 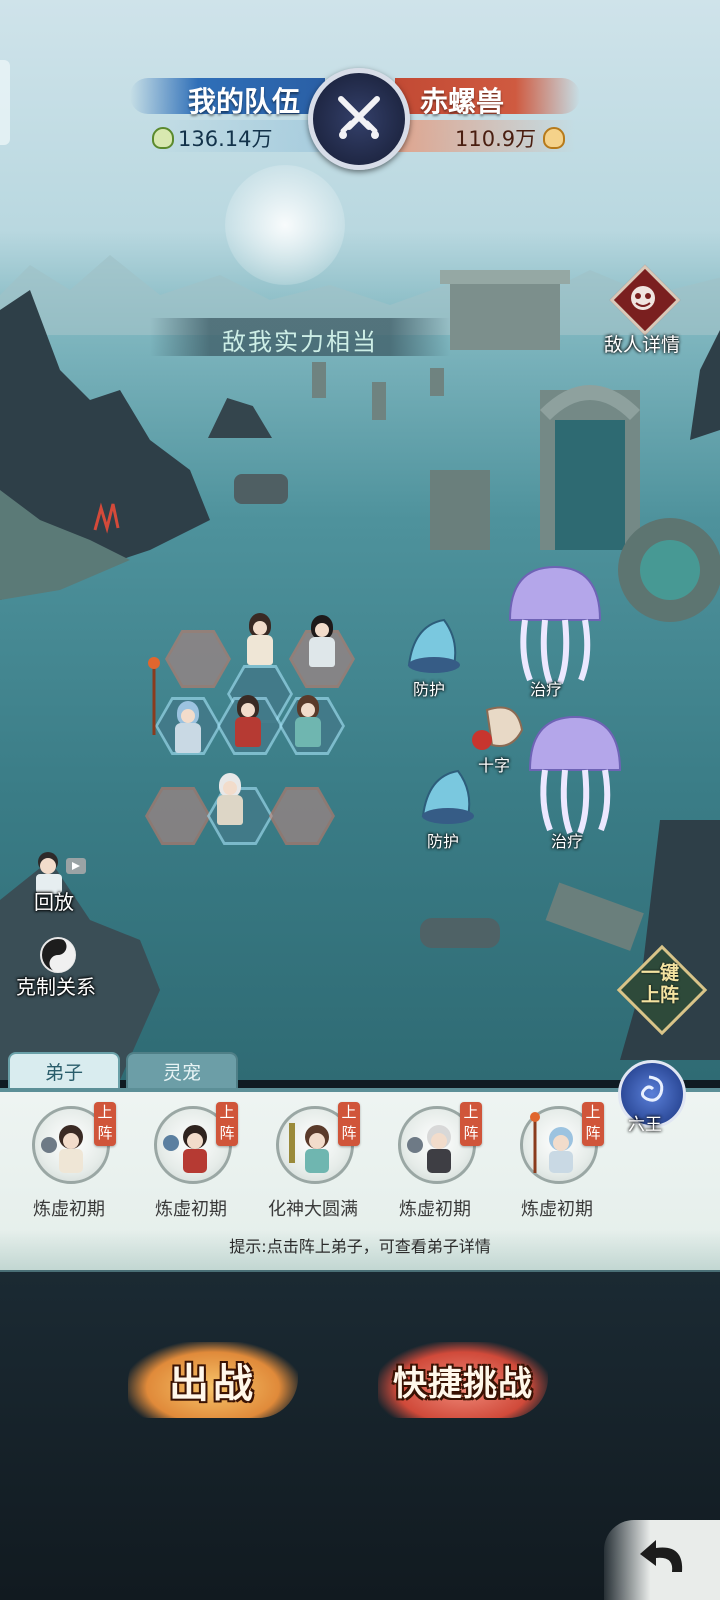 I want to click on enemy-detail-button: 敌人详情, so click(x=648, y=310).